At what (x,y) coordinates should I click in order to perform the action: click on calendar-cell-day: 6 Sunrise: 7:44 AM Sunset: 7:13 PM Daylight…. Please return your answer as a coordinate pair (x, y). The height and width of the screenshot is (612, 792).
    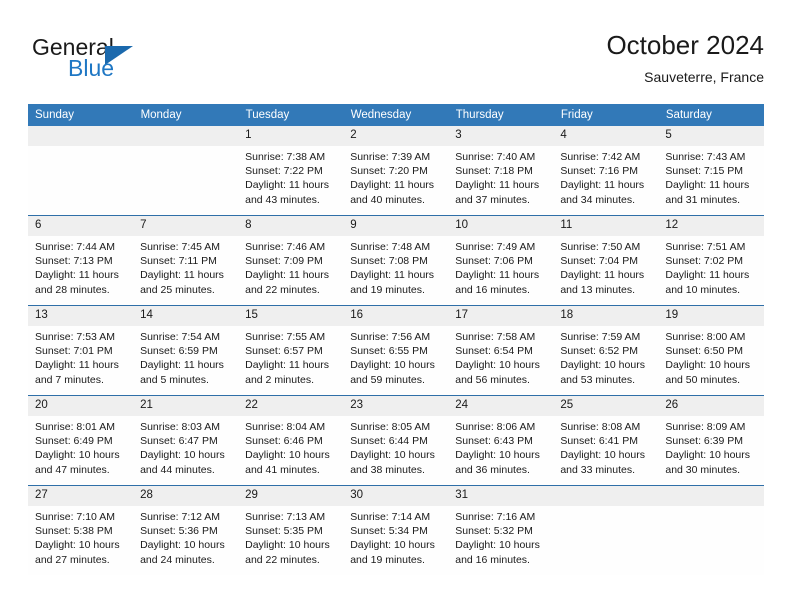
    Looking at the image, I should click on (81, 260).